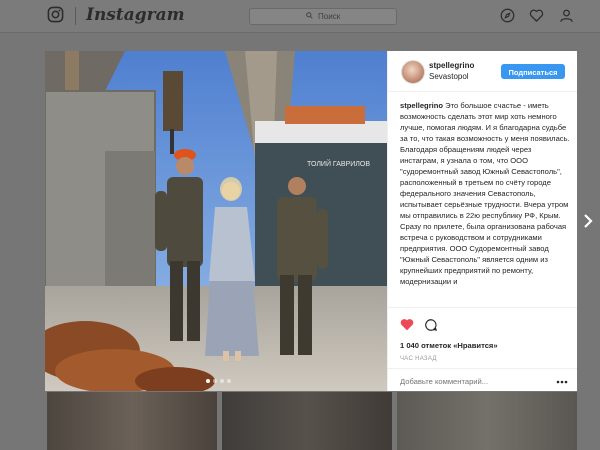 The height and width of the screenshot is (450, 600). What do you see at coordinates (533, 71) in the screenshot?
I see `follow-button: Подписаться` at bounding box center [533, 71].